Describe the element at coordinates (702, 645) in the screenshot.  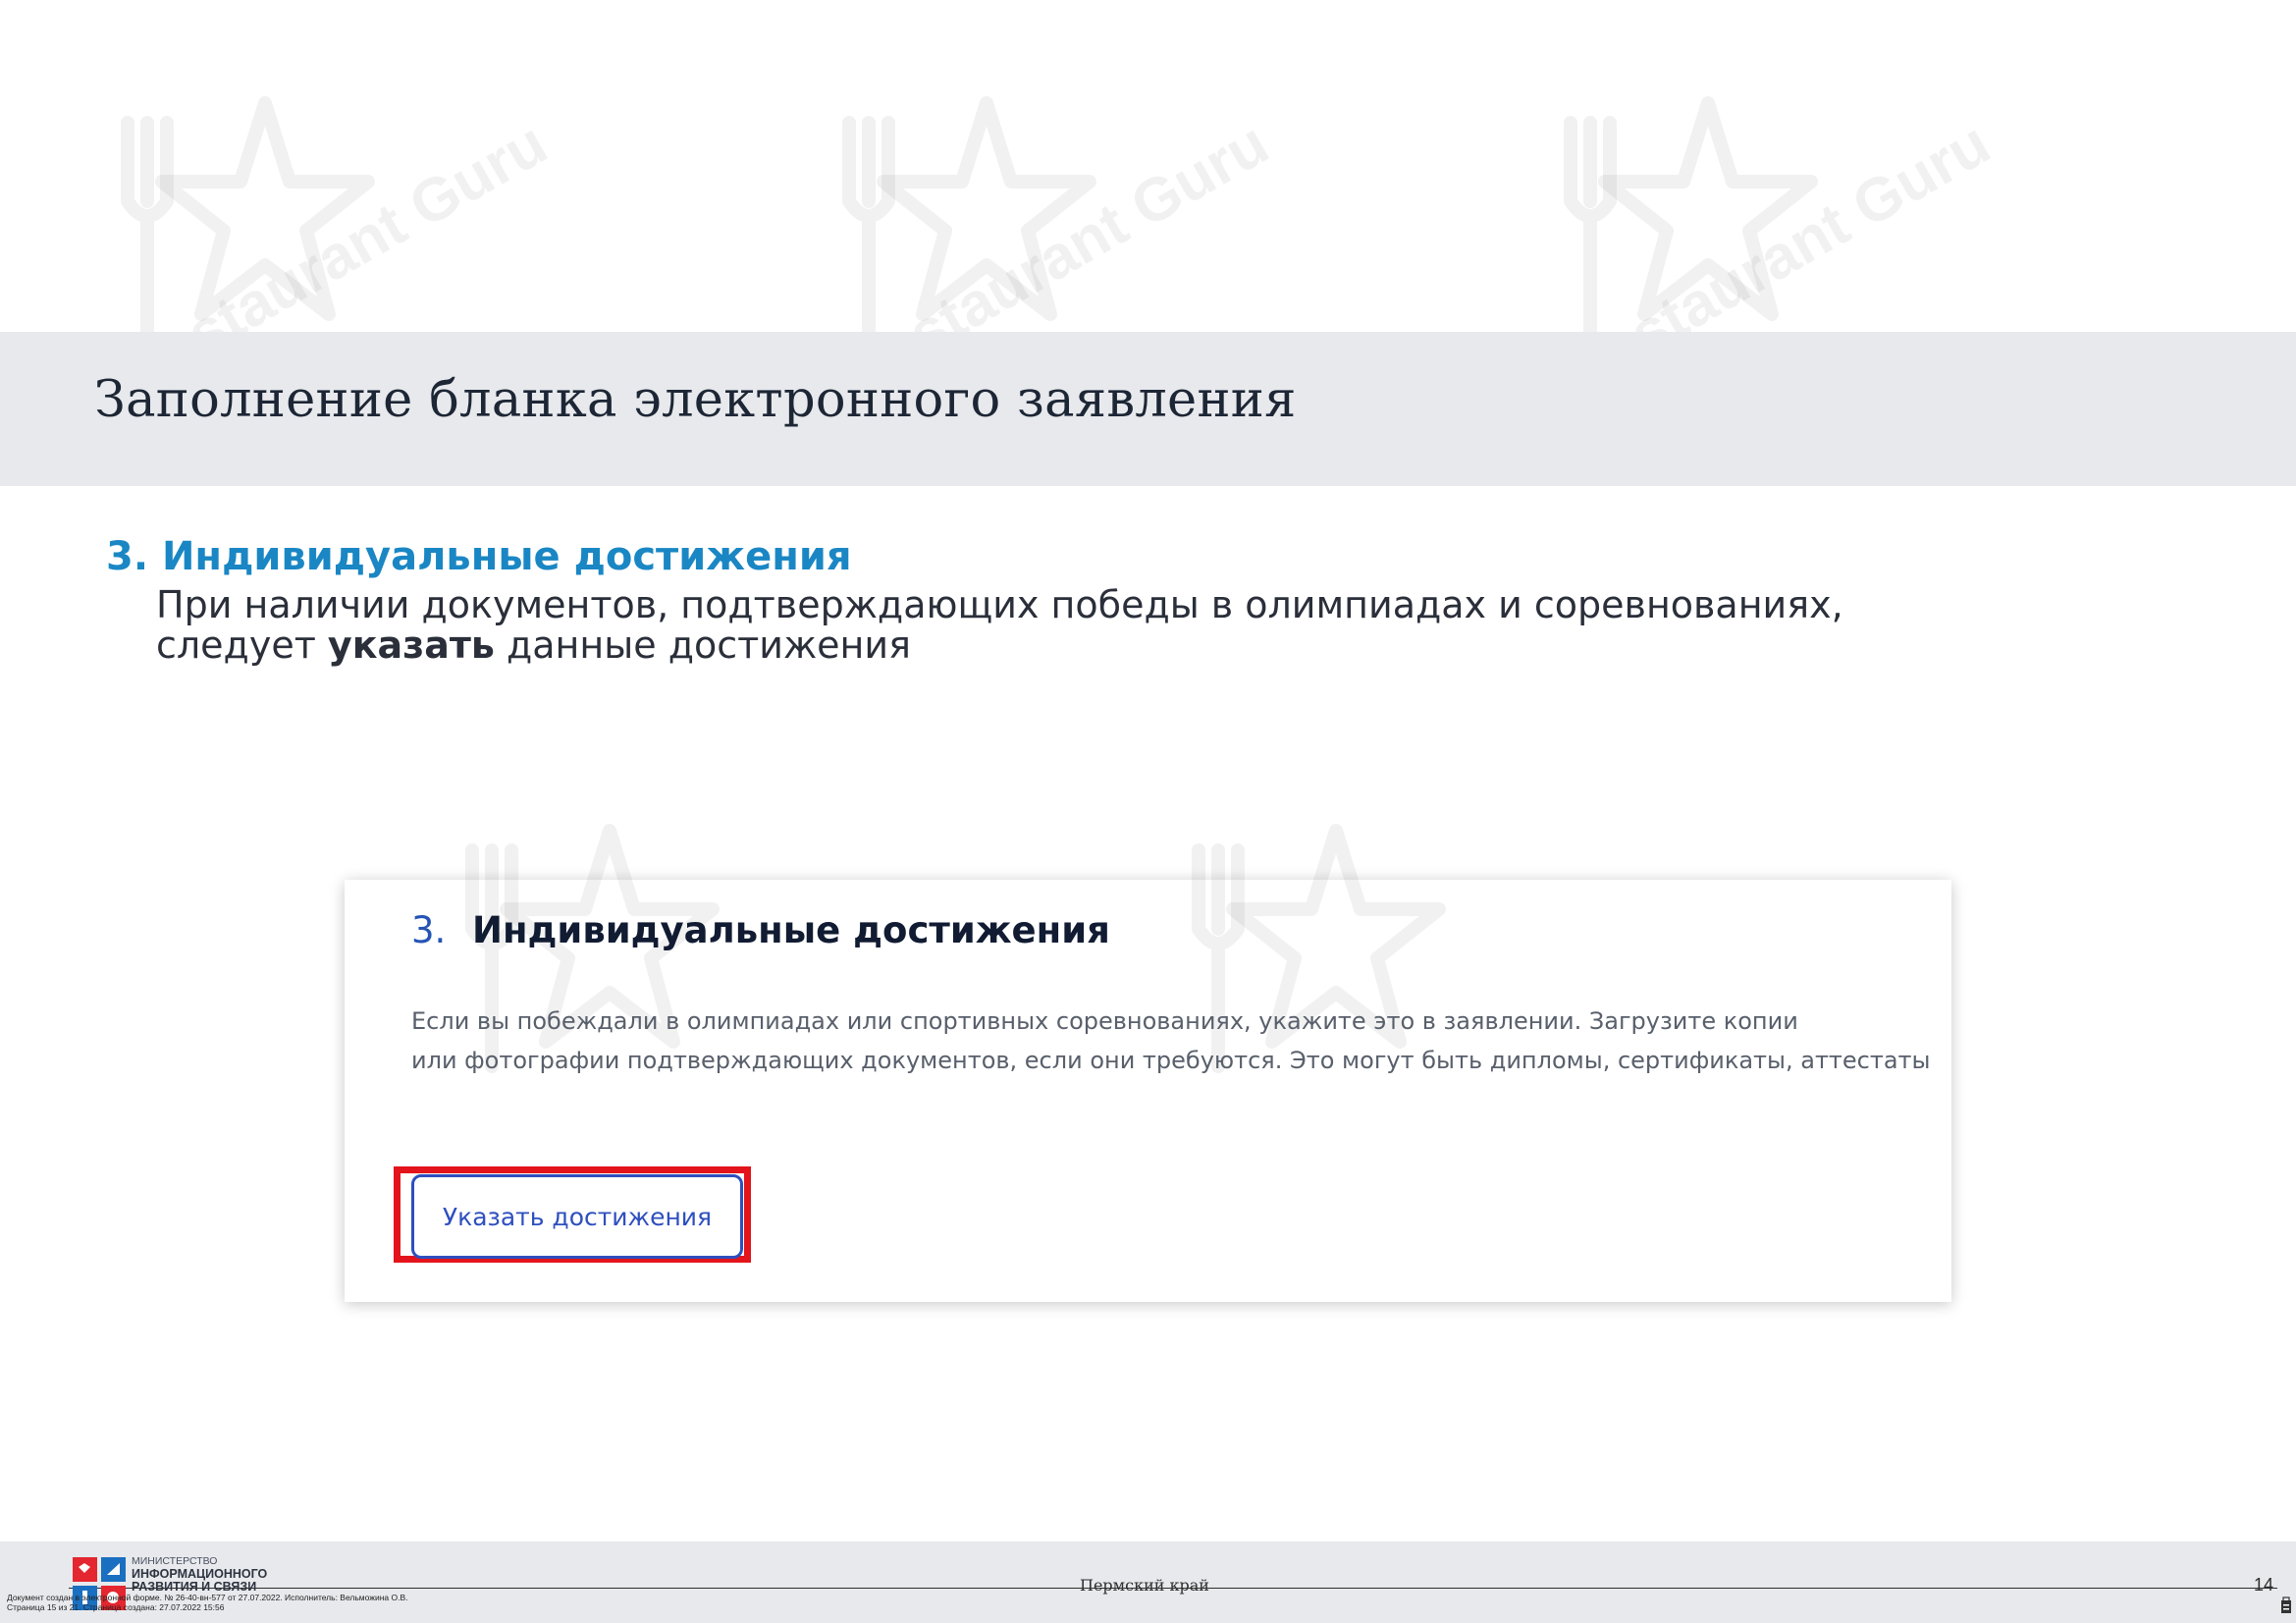
I see `section-description-line2-end: данные достижения` at that location.